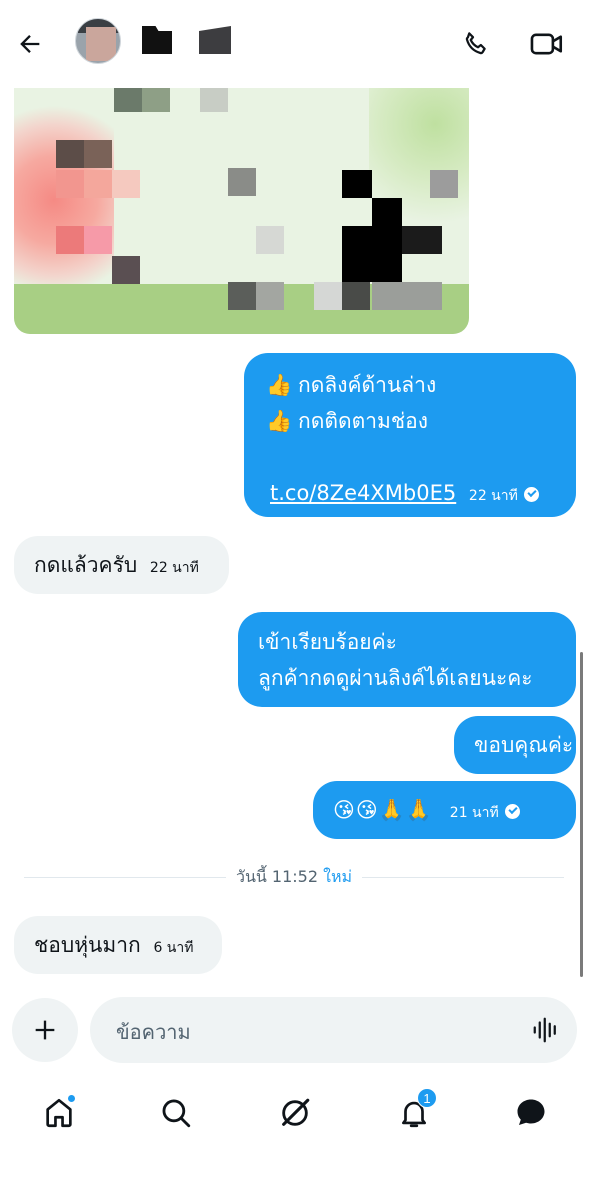  Describe the element at coordinates (581, 814) in the screenshot. I see `scrollbar` at that location.